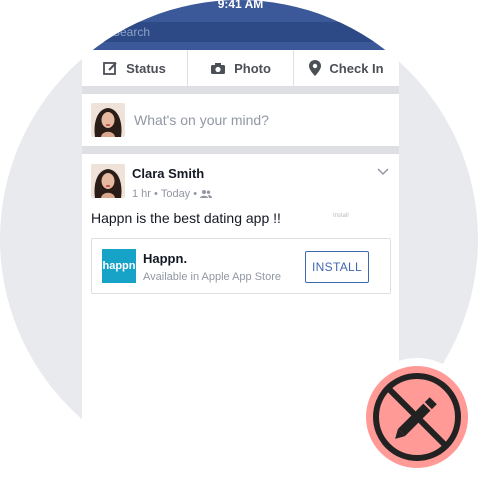 This screenshot has height=480, width=478. Describe the element at coordinates (141, 194) in the screenshot. I see `post-time: 1 hr` at that location.